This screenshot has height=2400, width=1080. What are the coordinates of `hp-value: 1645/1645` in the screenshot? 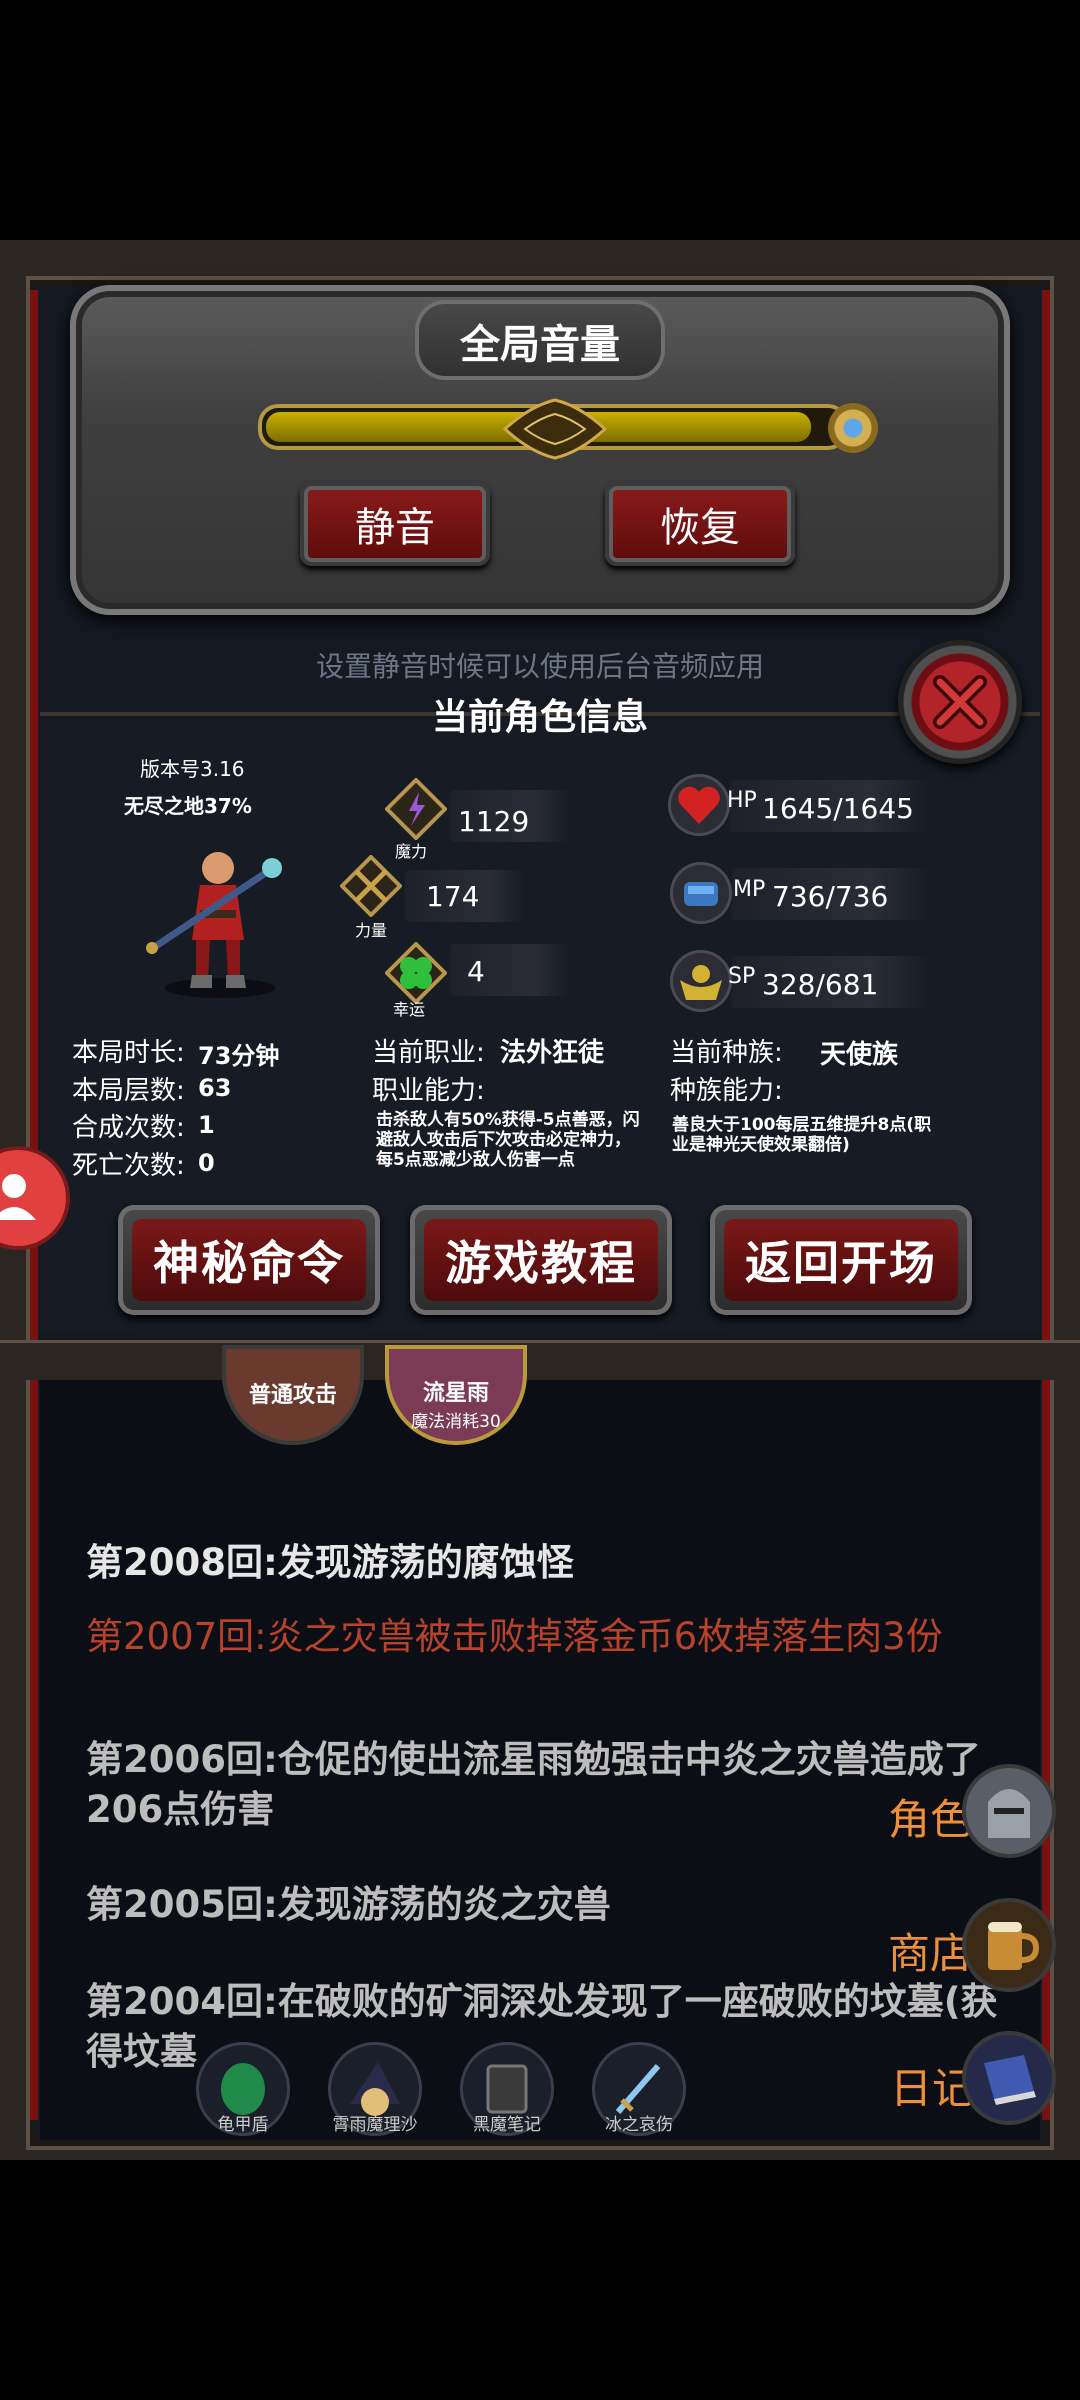 It's located at (838, 808).